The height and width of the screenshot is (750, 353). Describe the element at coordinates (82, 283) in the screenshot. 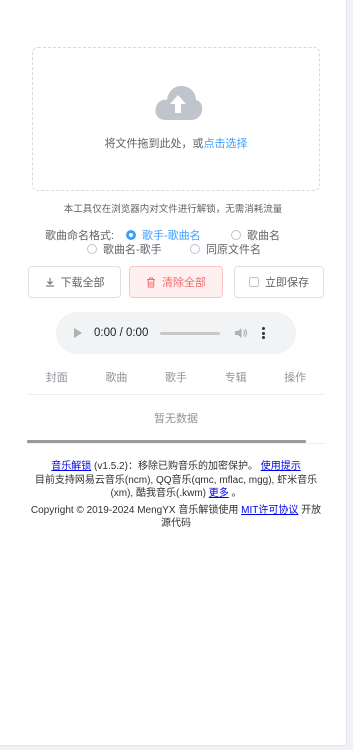

I see `download-all-label: 下载全部` at that location.